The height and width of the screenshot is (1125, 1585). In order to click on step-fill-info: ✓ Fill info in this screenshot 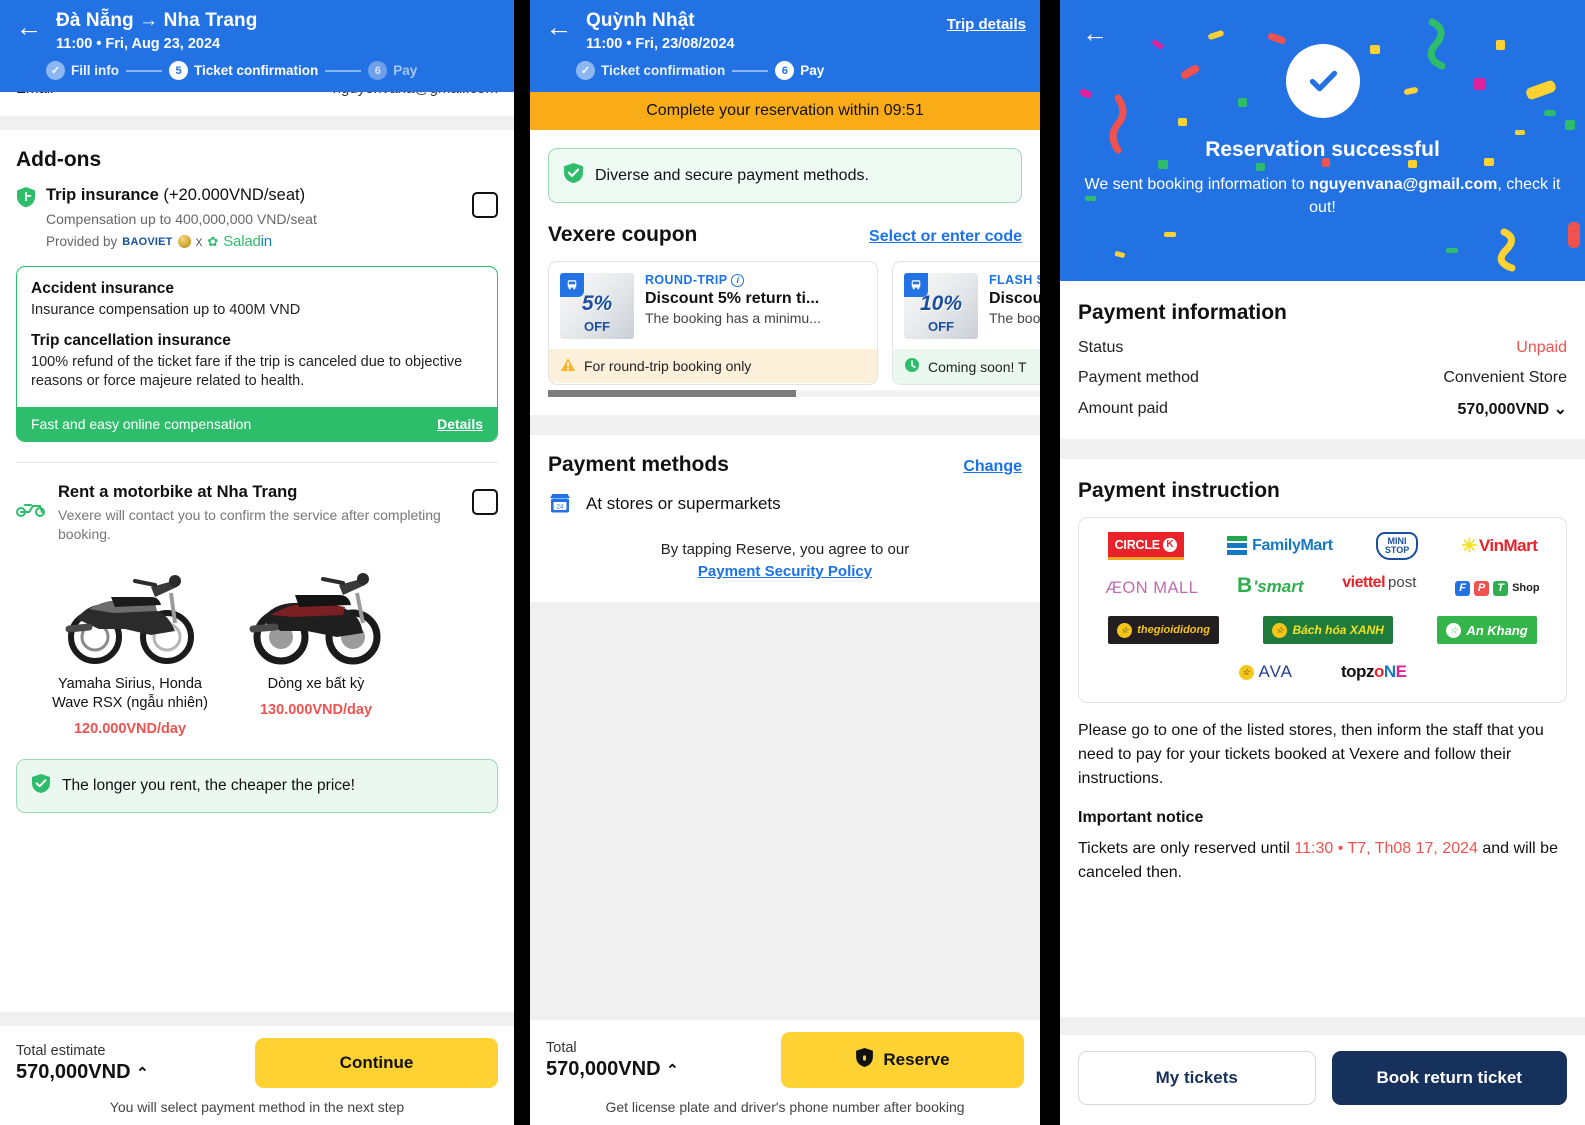, I will do `click(82, 70)`.